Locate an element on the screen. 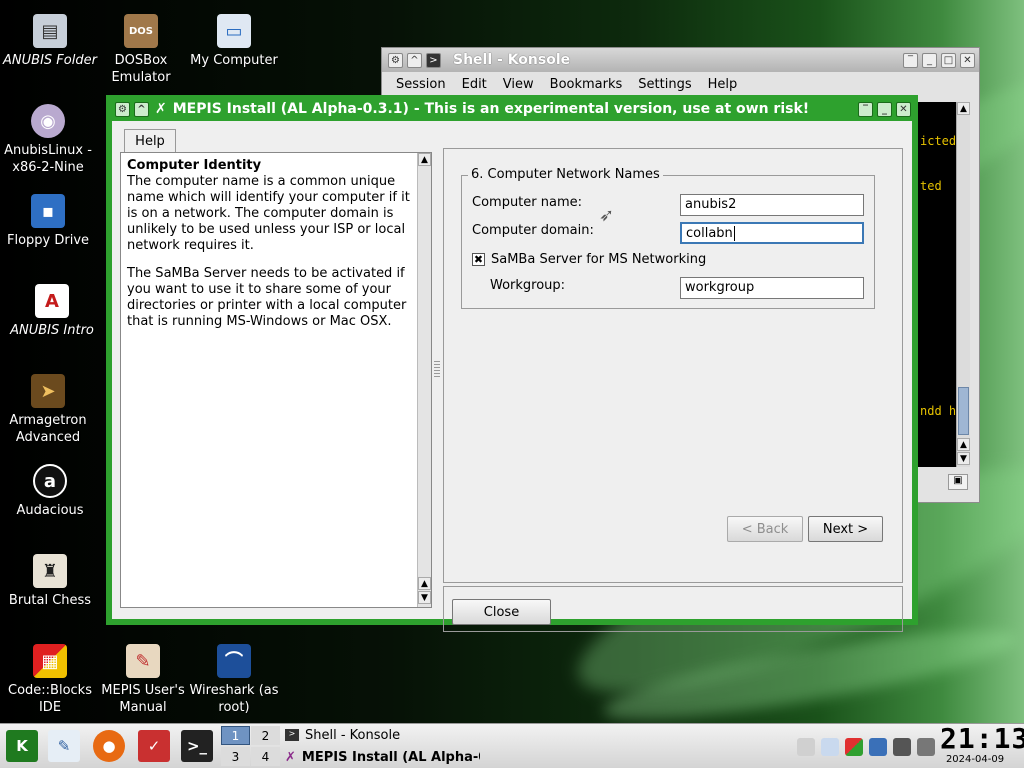  cdrom-icon: ◉ is located at coordinates (48, 121).